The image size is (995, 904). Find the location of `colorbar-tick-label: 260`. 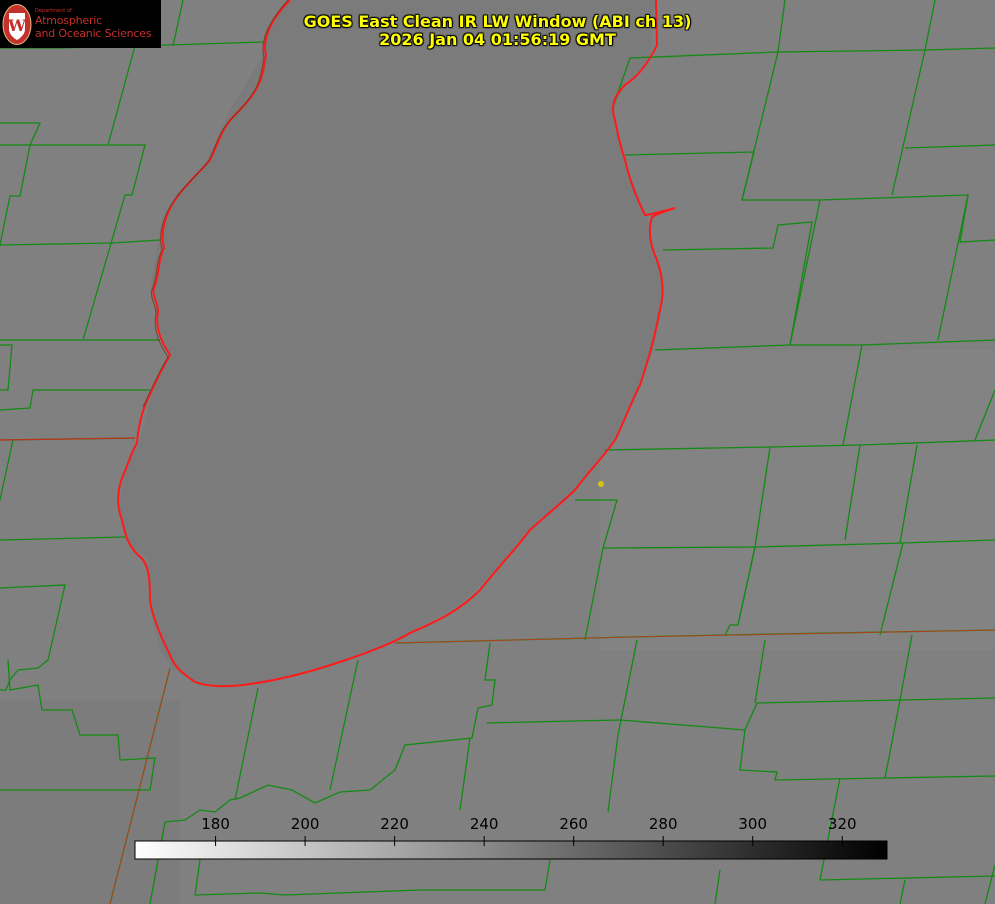

colorbar-tick-label: 260 is located at coordinates (573, 824).